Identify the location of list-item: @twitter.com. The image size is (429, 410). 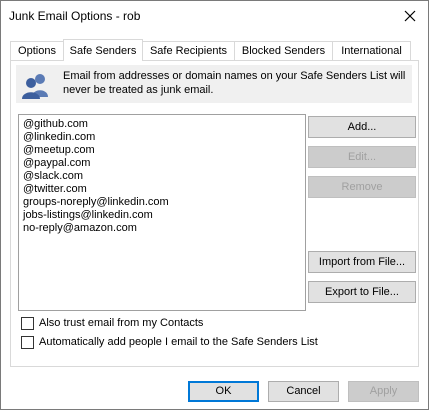
(55, 189).